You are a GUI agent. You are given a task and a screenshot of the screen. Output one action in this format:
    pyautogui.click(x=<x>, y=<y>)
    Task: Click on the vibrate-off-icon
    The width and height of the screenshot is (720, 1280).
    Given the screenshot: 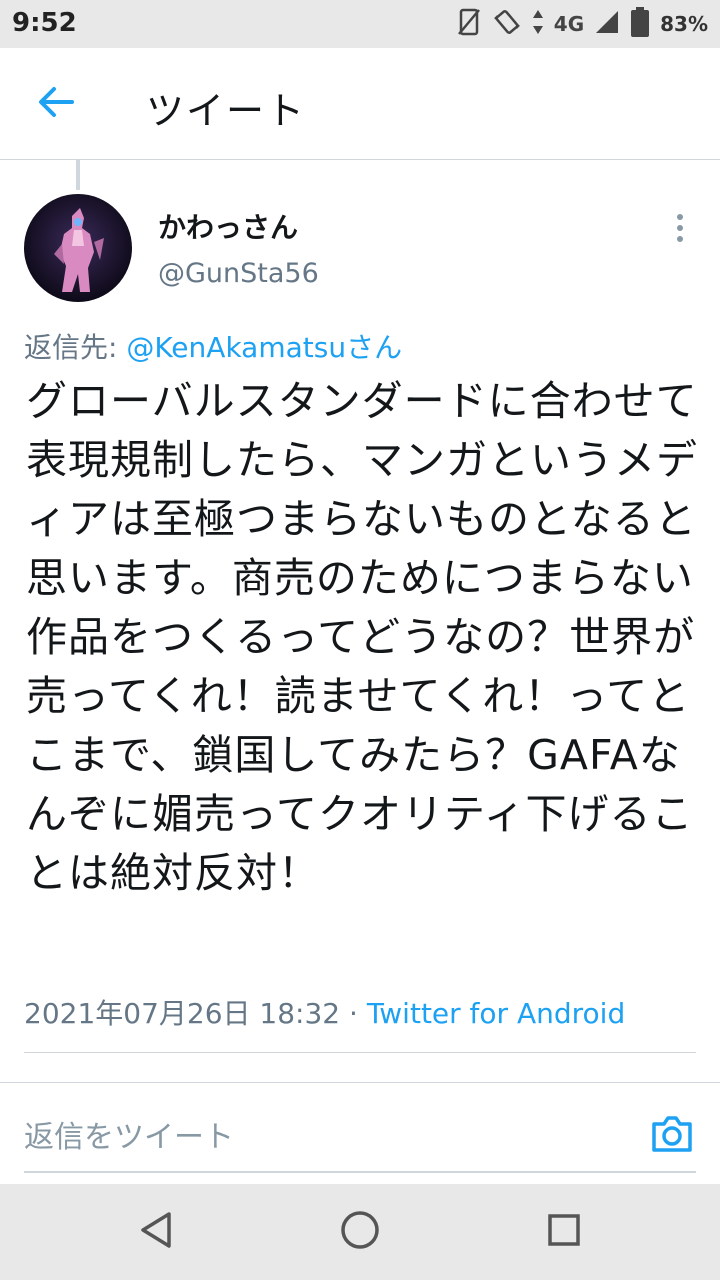 What is the action you would take?
    pyautogui.click(x=469, y=24)
    